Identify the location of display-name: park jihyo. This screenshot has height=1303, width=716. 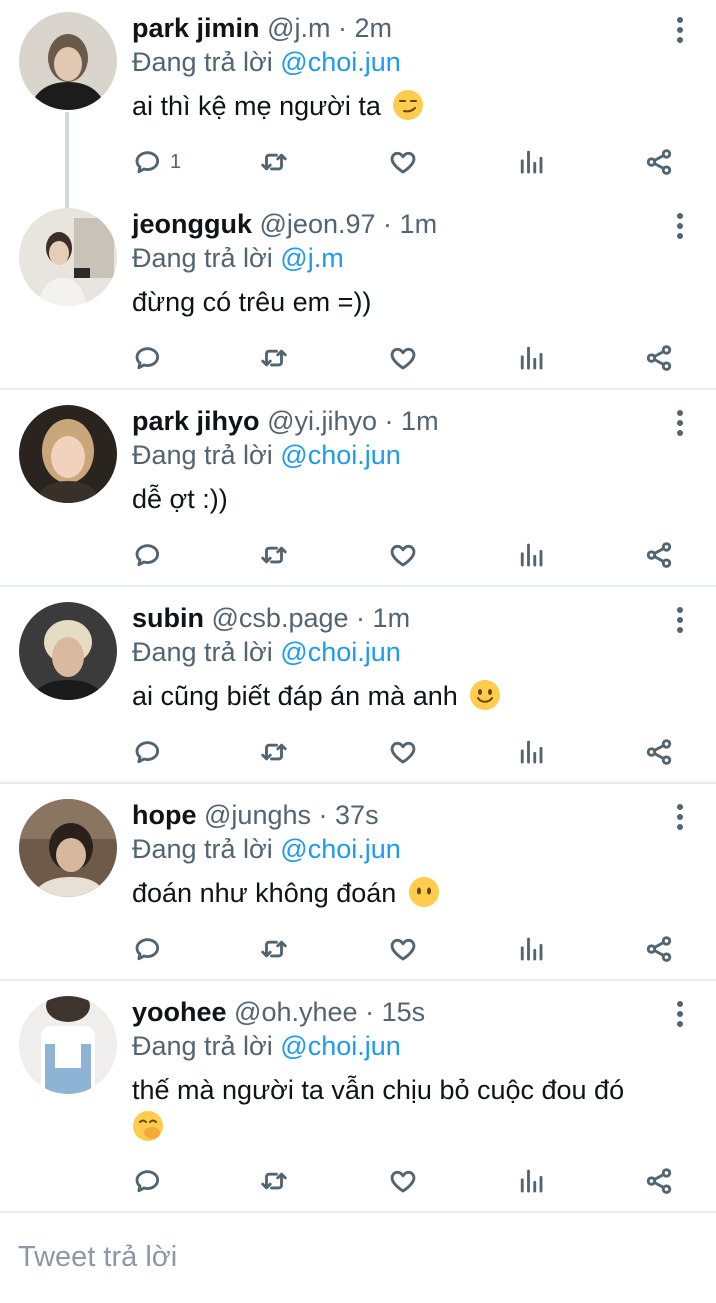
(196, 421).